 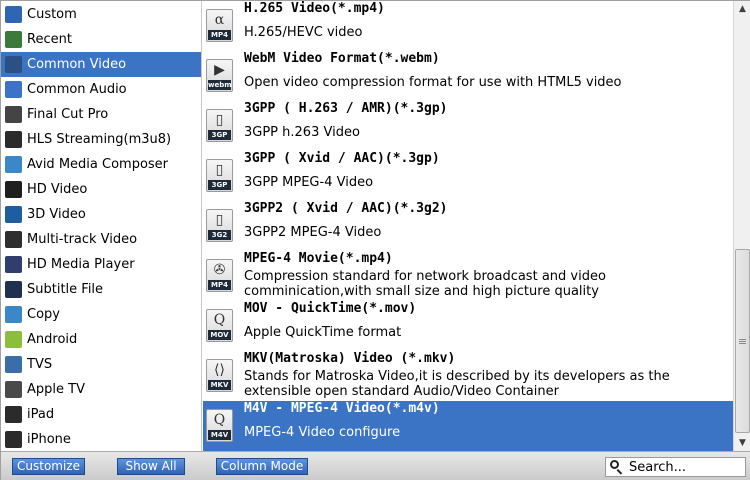 I want to click on category-label: Avid Media Composer, so click(x=98, y=164).